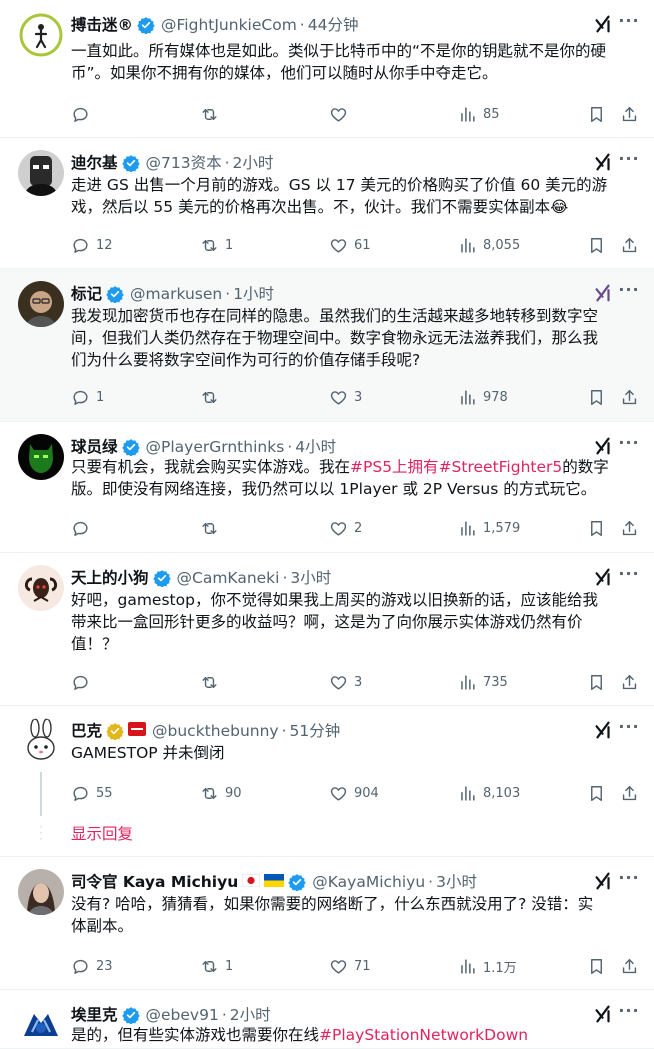  Describe the element at coordinates (228, 578) in the screenshot. I see `handle: @CamKaneki` at that location.